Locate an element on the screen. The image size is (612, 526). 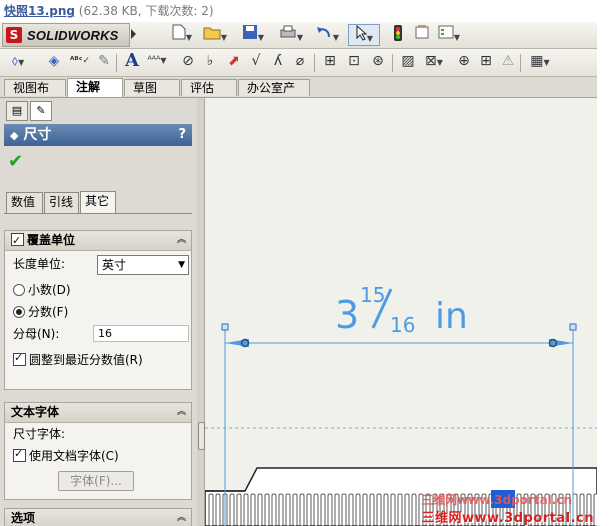
spell-checker-button: ᴬᴮᶜ✓ is located at coordinates (80, 62).